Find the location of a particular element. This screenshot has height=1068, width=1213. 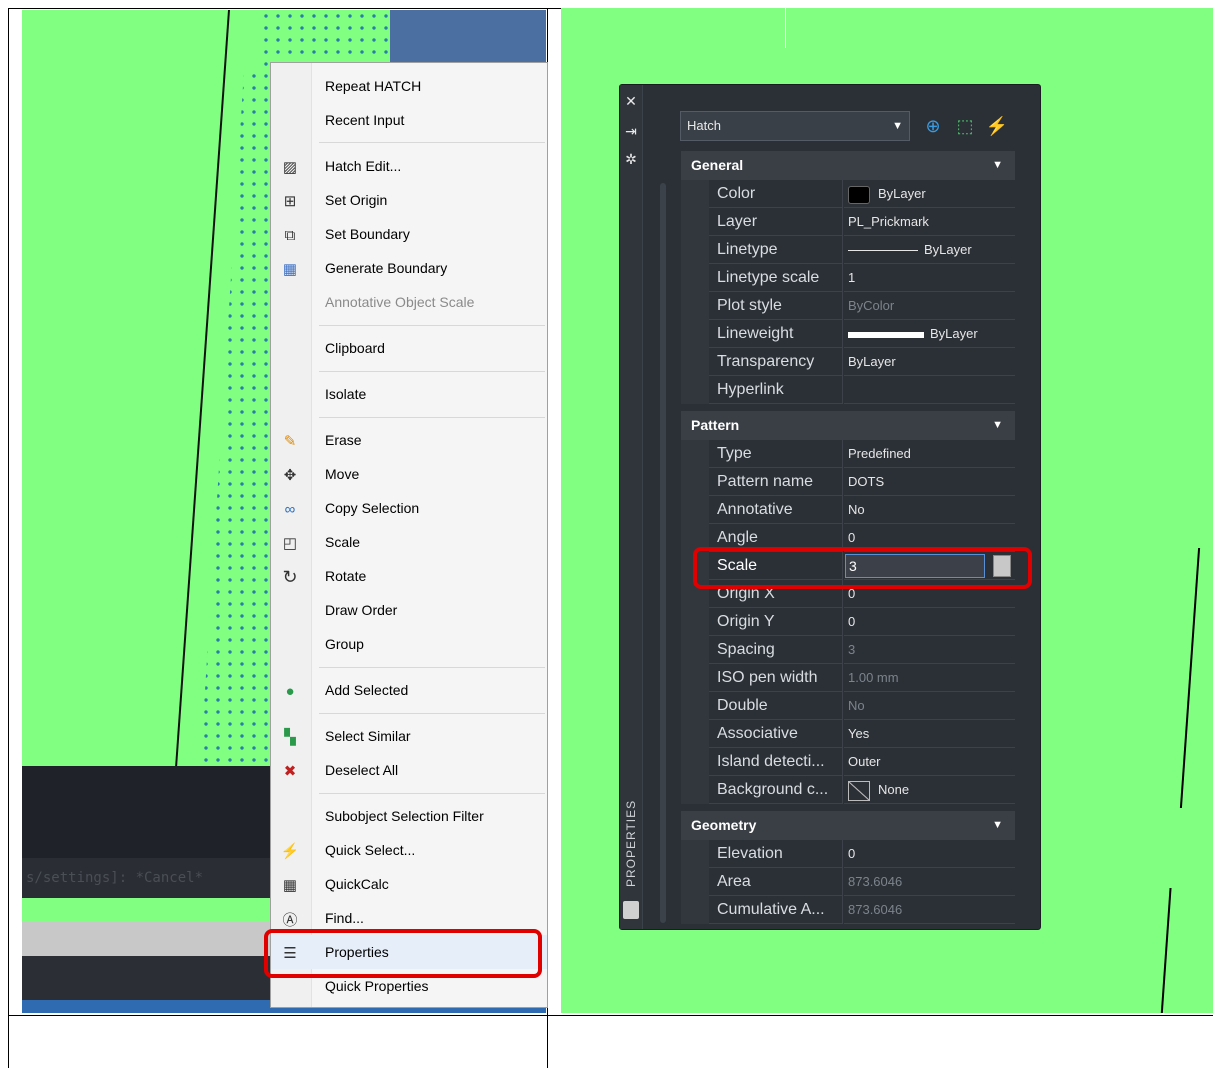

menu-item-repeat-hatch: Repeat HATCH is located at coordinates (409, 86).